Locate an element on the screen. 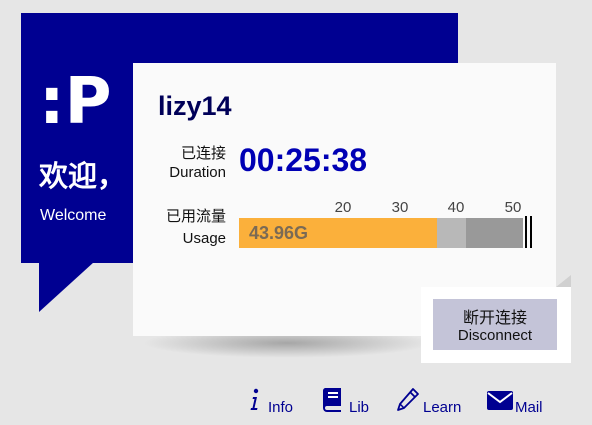 The width and height of the screenshot is (592, 425). duration-value: 00:25:38 is located at coordinates (303, 160).